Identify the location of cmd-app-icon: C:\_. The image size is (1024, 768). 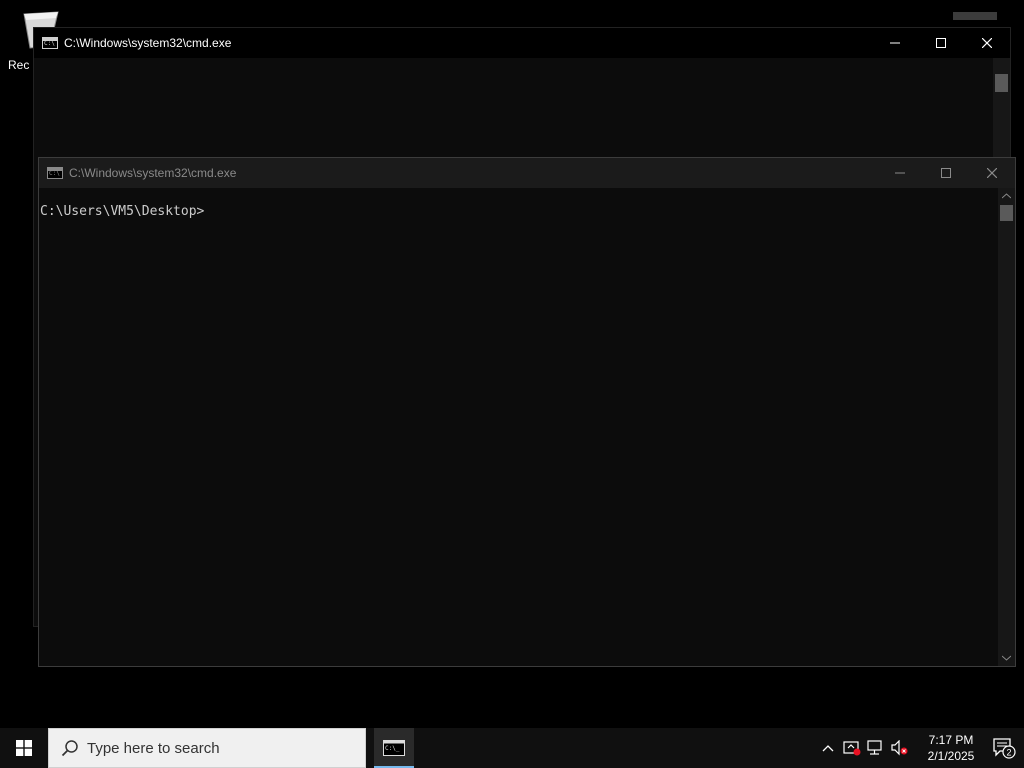
(394, 748).